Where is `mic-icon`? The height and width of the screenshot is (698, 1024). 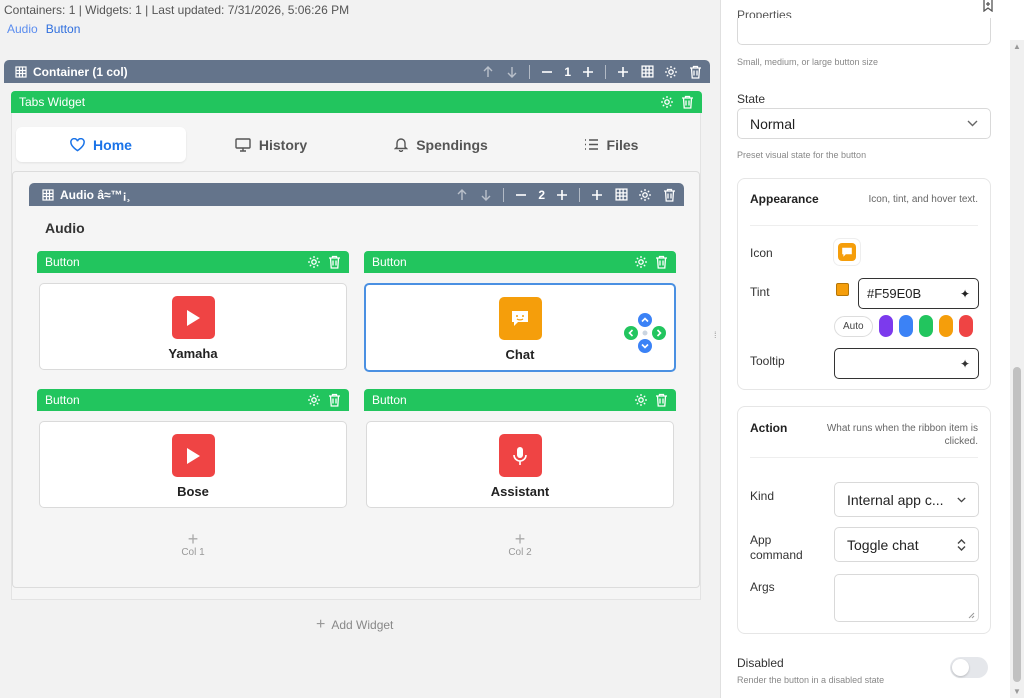
mic-icon is located at coordinates (520, 455).